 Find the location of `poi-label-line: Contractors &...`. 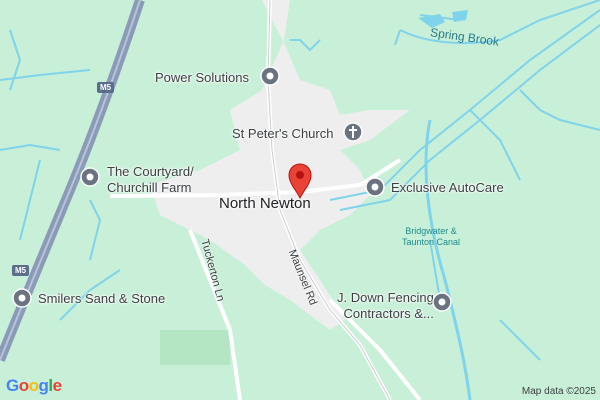

poi-label-line: Contractors &... is located at coordinates (388, 313).